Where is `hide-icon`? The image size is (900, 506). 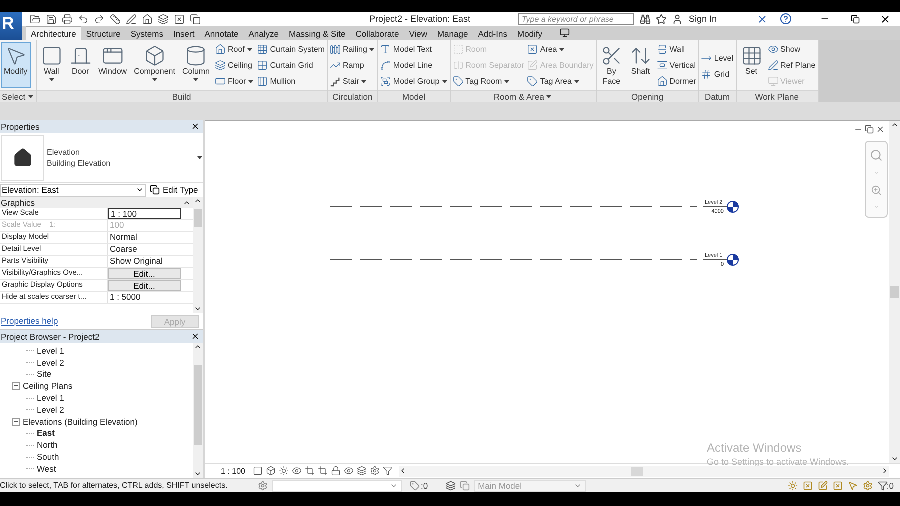
hide-icon is located at coordinates (349, 471).